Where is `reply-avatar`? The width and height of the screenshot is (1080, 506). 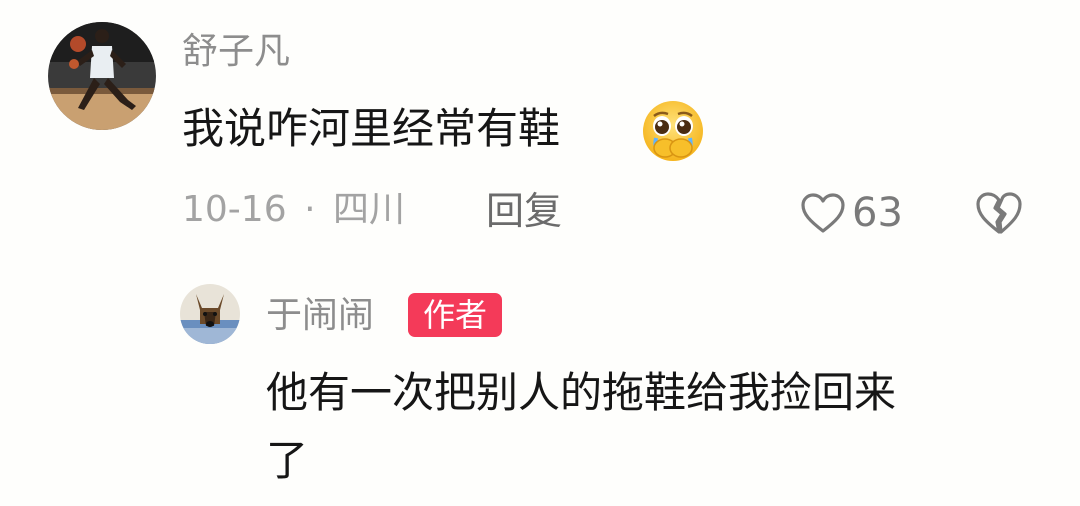 reply-avatar is located at coordinates (210, 314).